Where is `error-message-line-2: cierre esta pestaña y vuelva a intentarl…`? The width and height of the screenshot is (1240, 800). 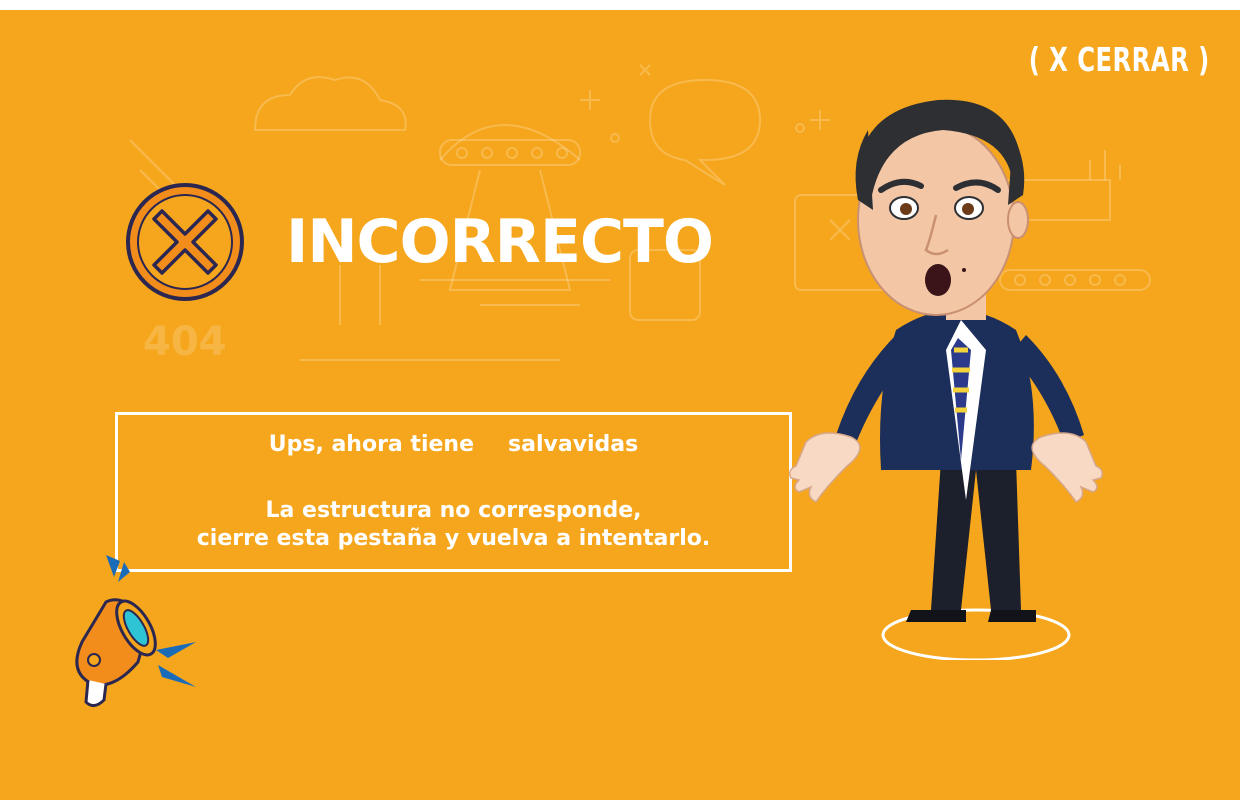
error-message-line-2: cierre esta pestaña y vuelva a intentarl… is located at coordinates (453, 538).